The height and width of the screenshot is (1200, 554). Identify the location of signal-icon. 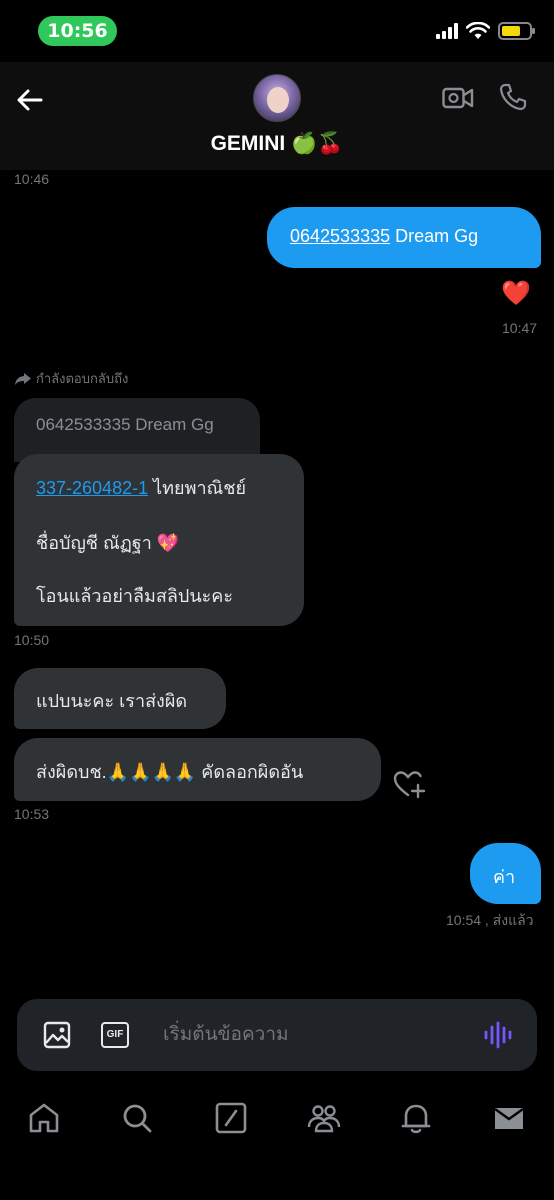
(447, 31).